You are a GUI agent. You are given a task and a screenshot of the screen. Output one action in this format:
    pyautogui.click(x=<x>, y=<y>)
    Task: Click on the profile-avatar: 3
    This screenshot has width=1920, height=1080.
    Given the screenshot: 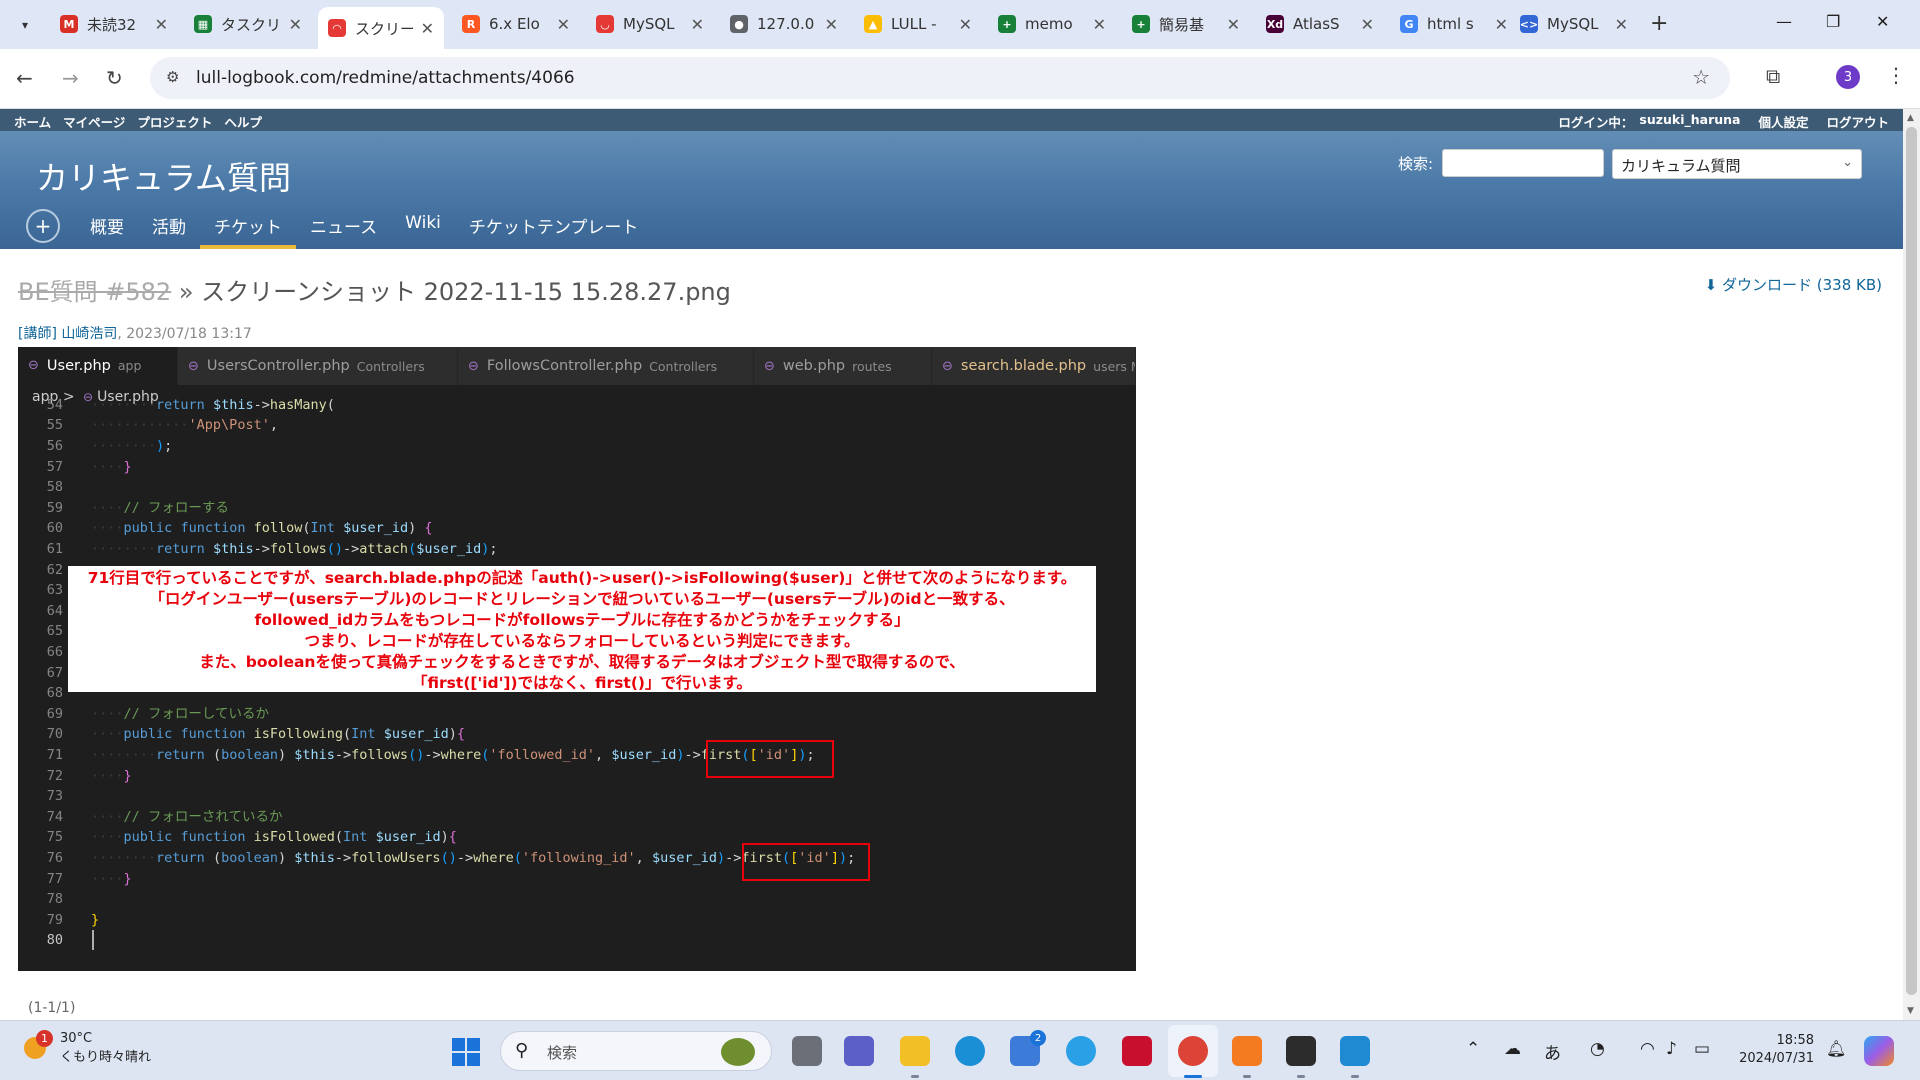 What is the action you would take?
    pyautogui.click(x=1848, y=77)
    